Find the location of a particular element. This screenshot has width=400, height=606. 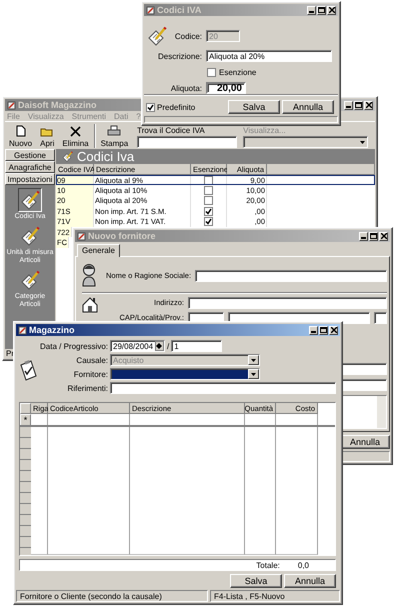

status-panel: Fornitore o Cliente (secondo la causale) is located at coordinates (112, 596).